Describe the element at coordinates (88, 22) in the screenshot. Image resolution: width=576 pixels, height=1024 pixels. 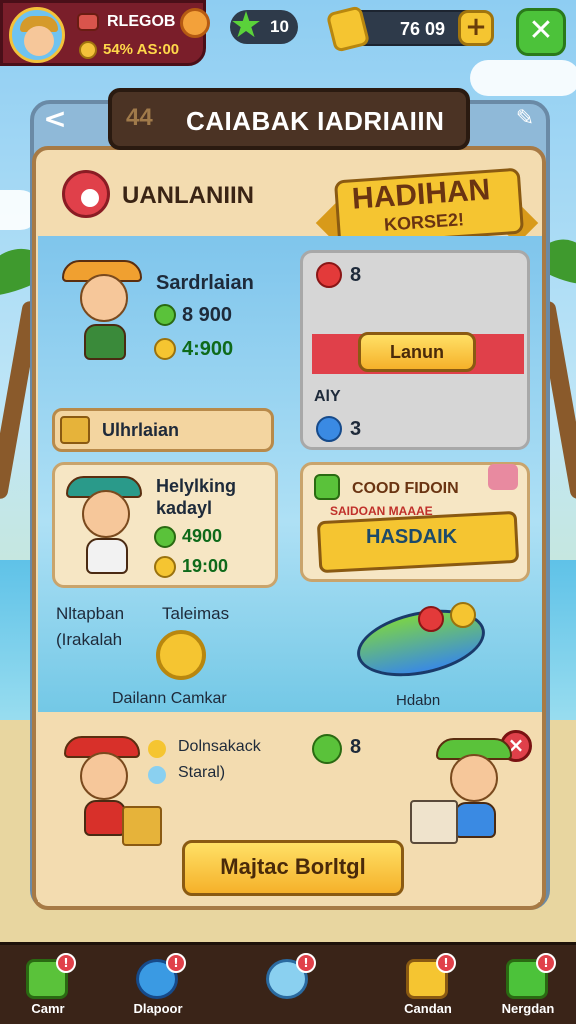
I see `cash-icon` at that location.